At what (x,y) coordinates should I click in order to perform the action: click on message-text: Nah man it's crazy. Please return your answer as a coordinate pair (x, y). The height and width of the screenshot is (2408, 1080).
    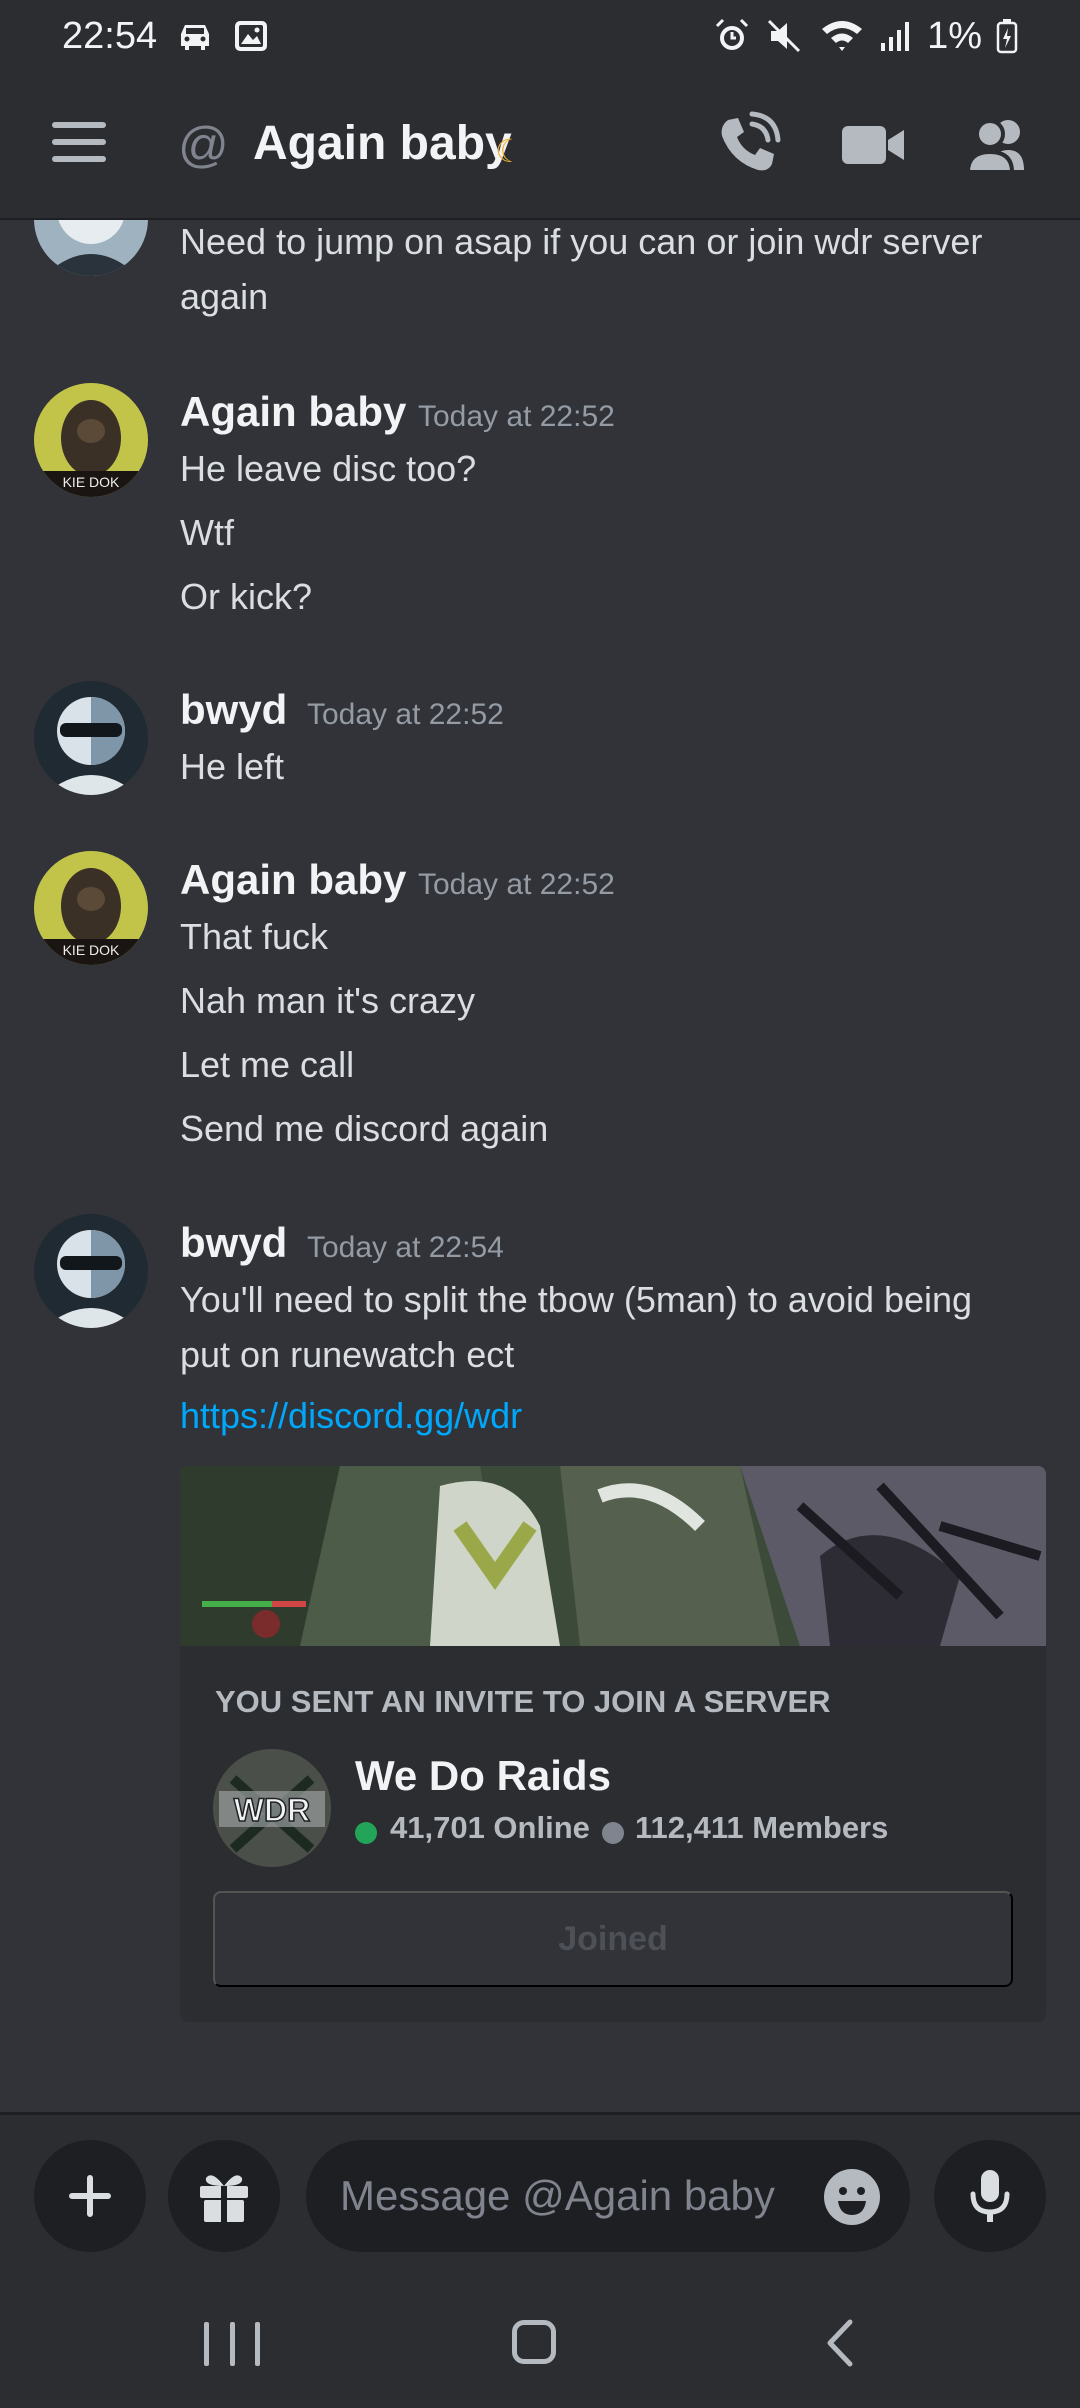
    Looking at the image, I should click on (327, 1000).